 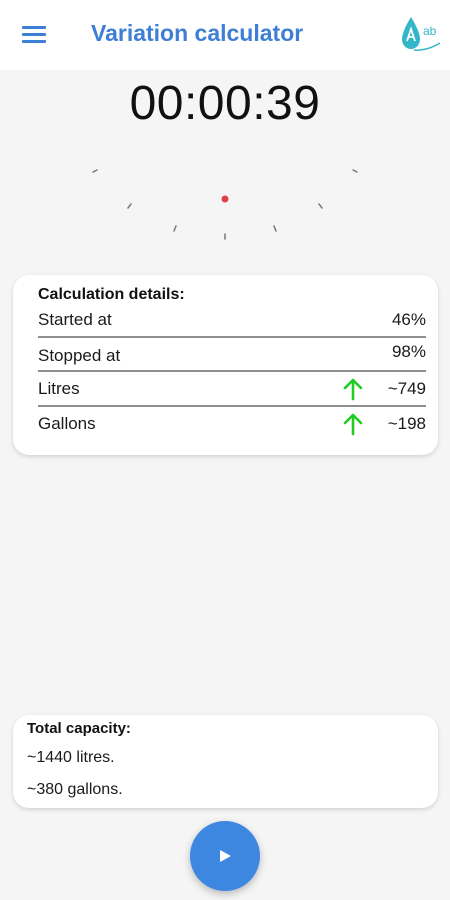 What do you see at coordinates (225, 103) in the screenshot?
I see `elapsed-timer: 00:00:39` at bounding box center [225, 103].